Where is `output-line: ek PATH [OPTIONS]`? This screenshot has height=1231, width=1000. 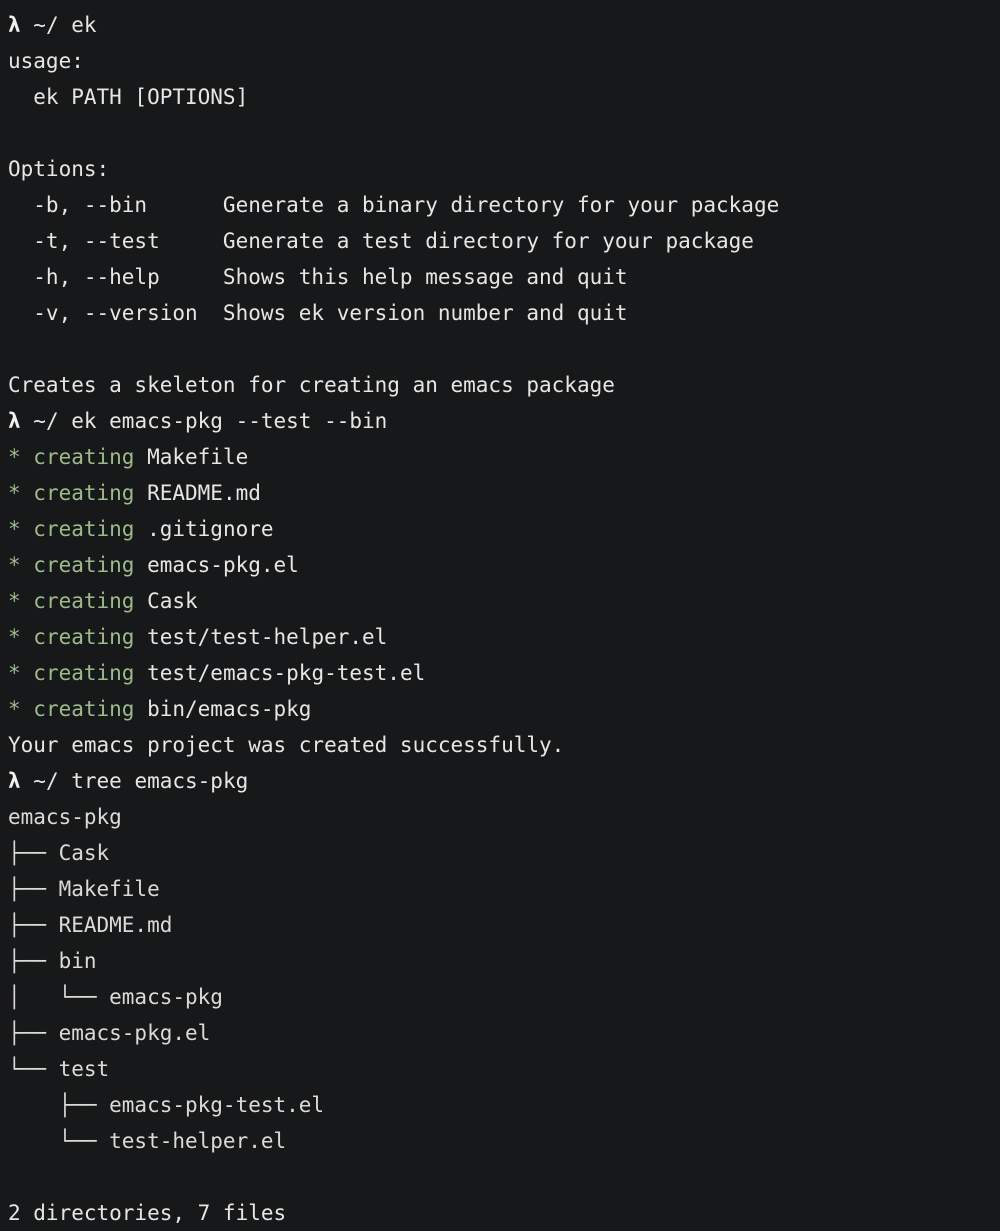
output-line: ek PATH [OPTIONS] is located at coordinates (504, 97).